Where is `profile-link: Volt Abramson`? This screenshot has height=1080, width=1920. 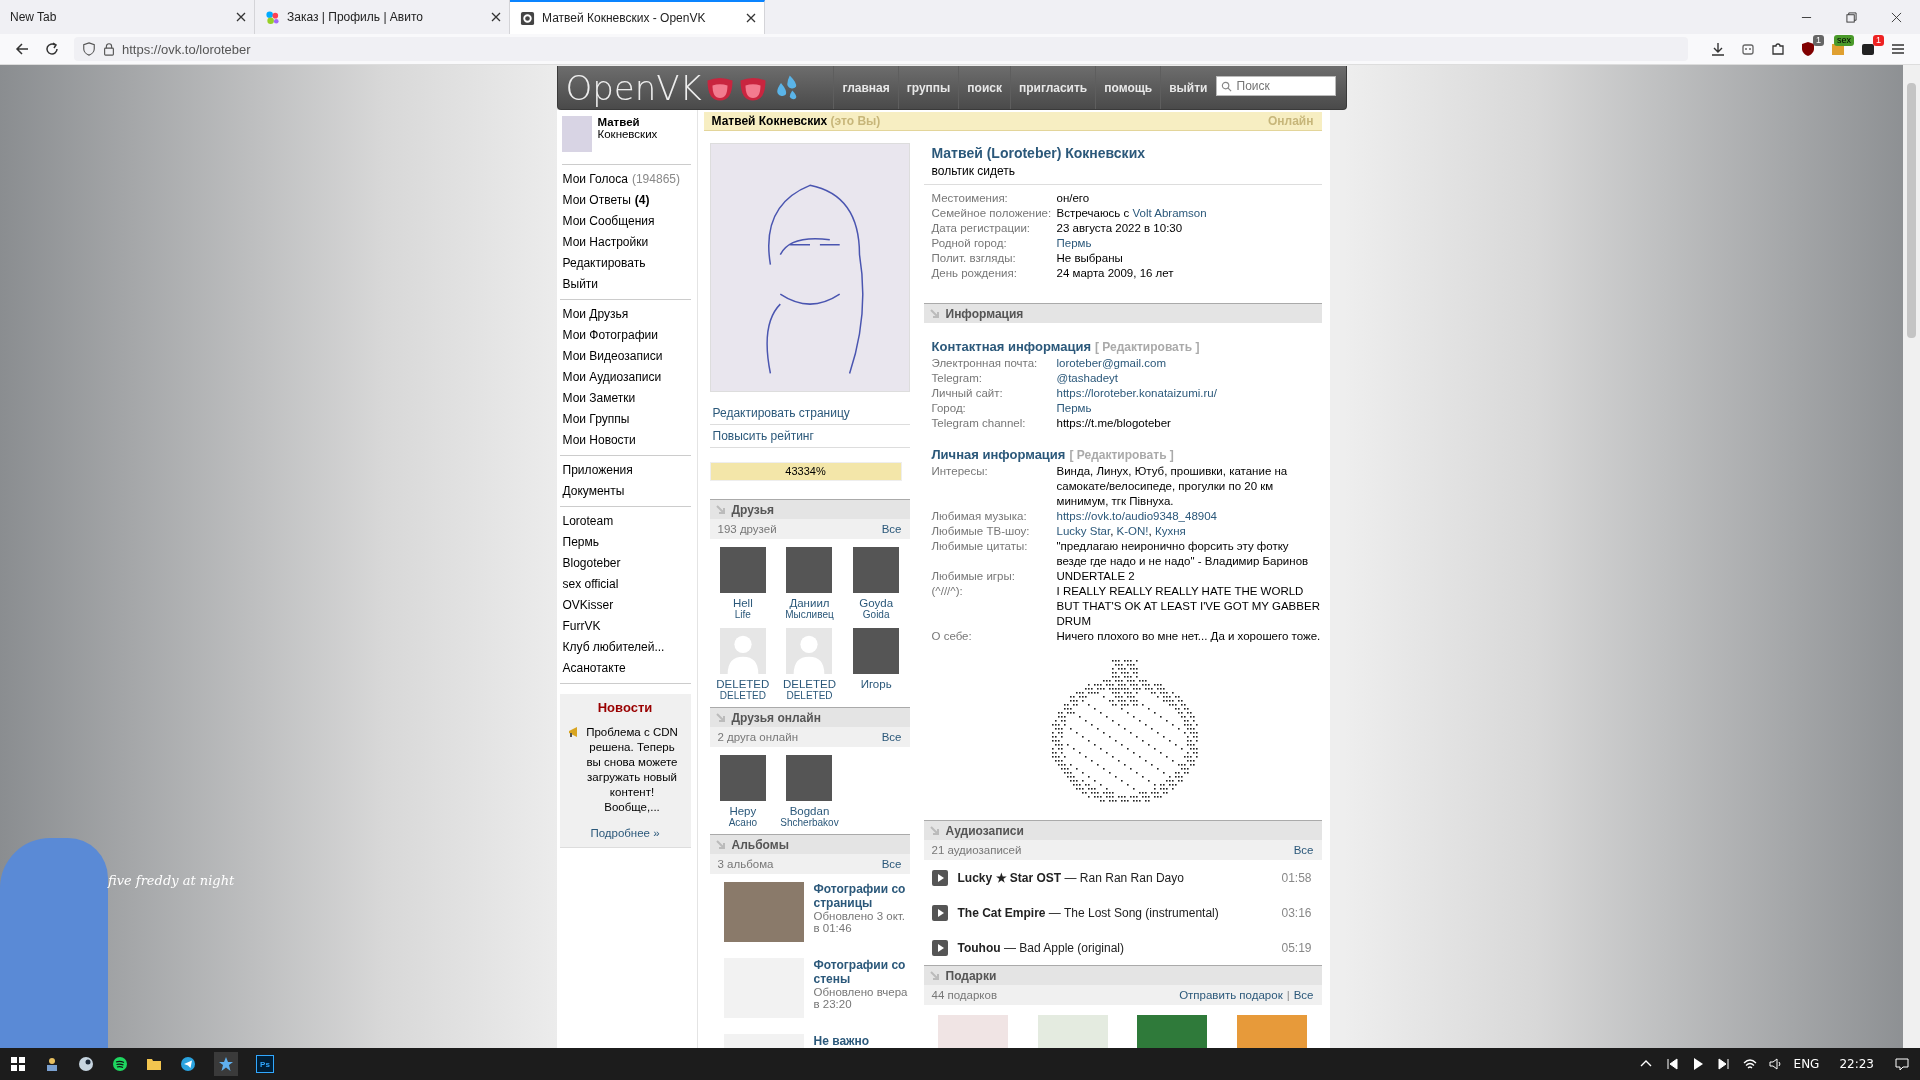
profile-link: Volt Abramson is located at coordinates (1169, 213).